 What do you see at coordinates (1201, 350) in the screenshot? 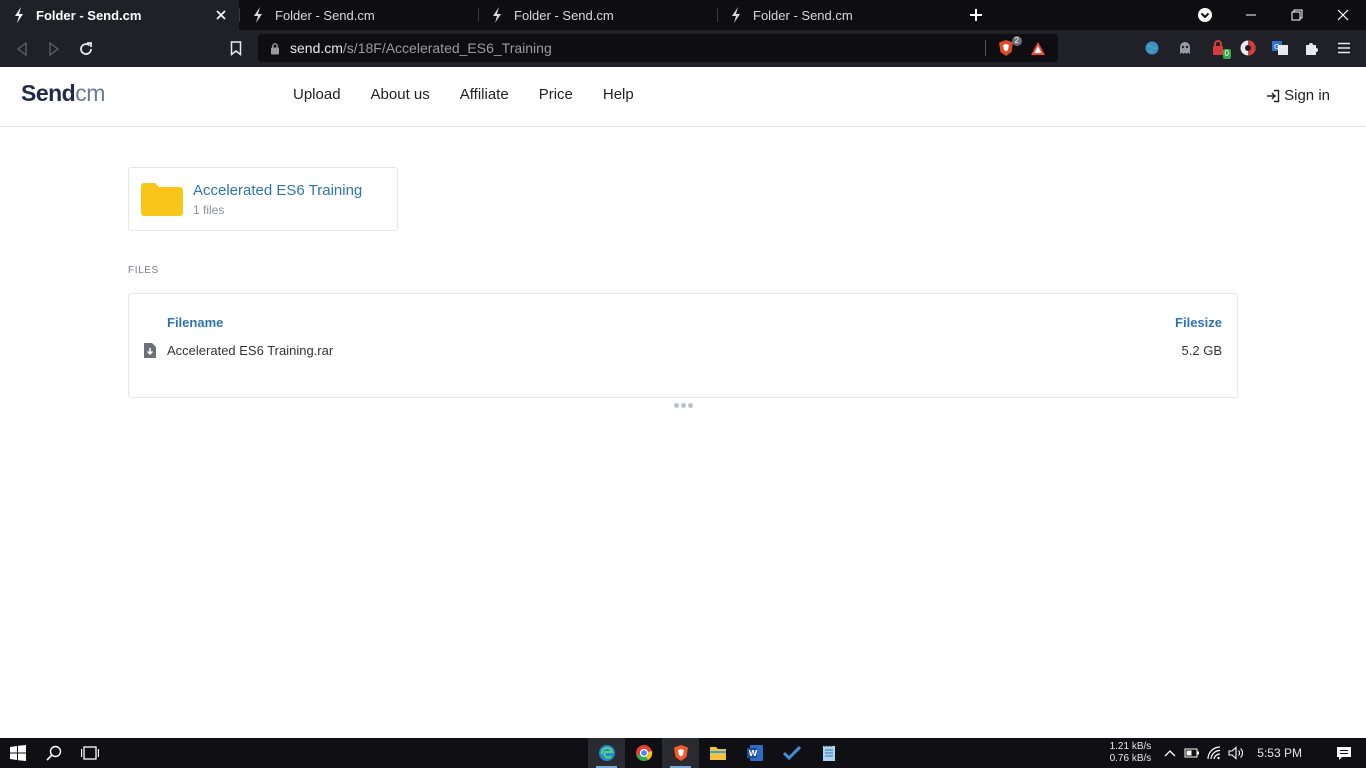
I see `file-size: 5.2 GB` at bounding box center [1201, 350].